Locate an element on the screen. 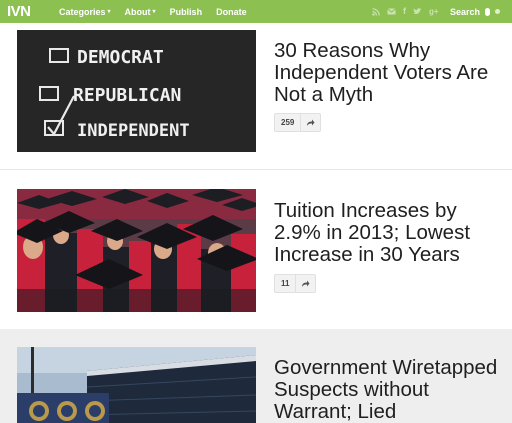 Image resolution: width=512 pixels, height=423 pixels. share-count: 259 is located at coordinates (288, 122).